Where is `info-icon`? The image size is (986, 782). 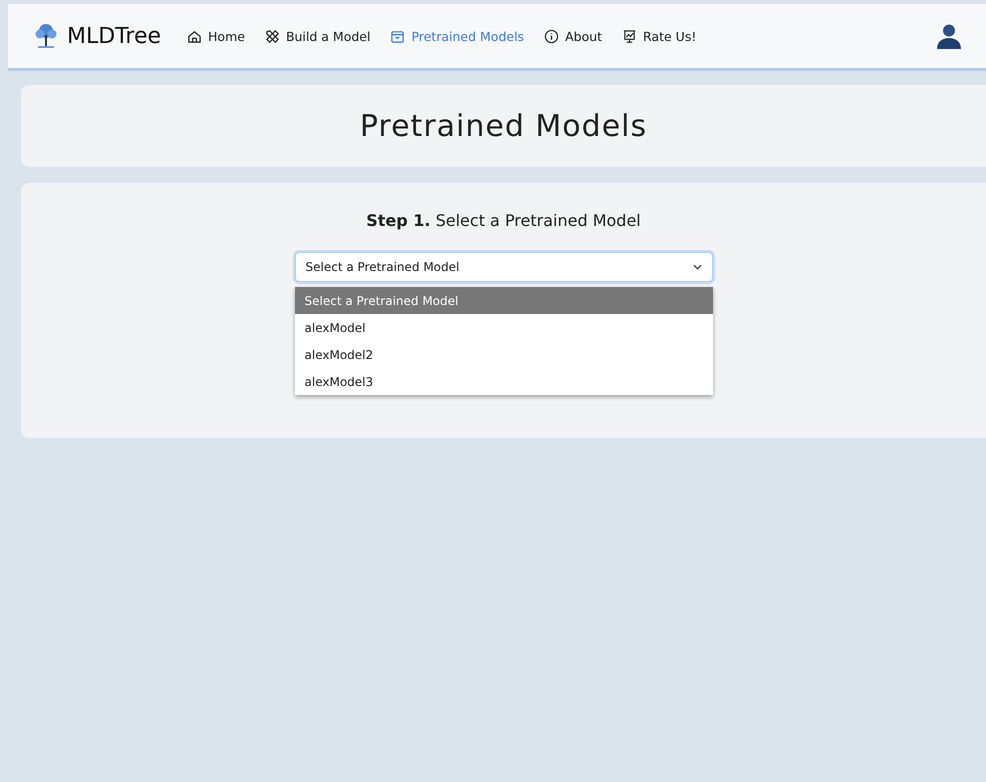
info-icon is located at coordinates (552, 36).